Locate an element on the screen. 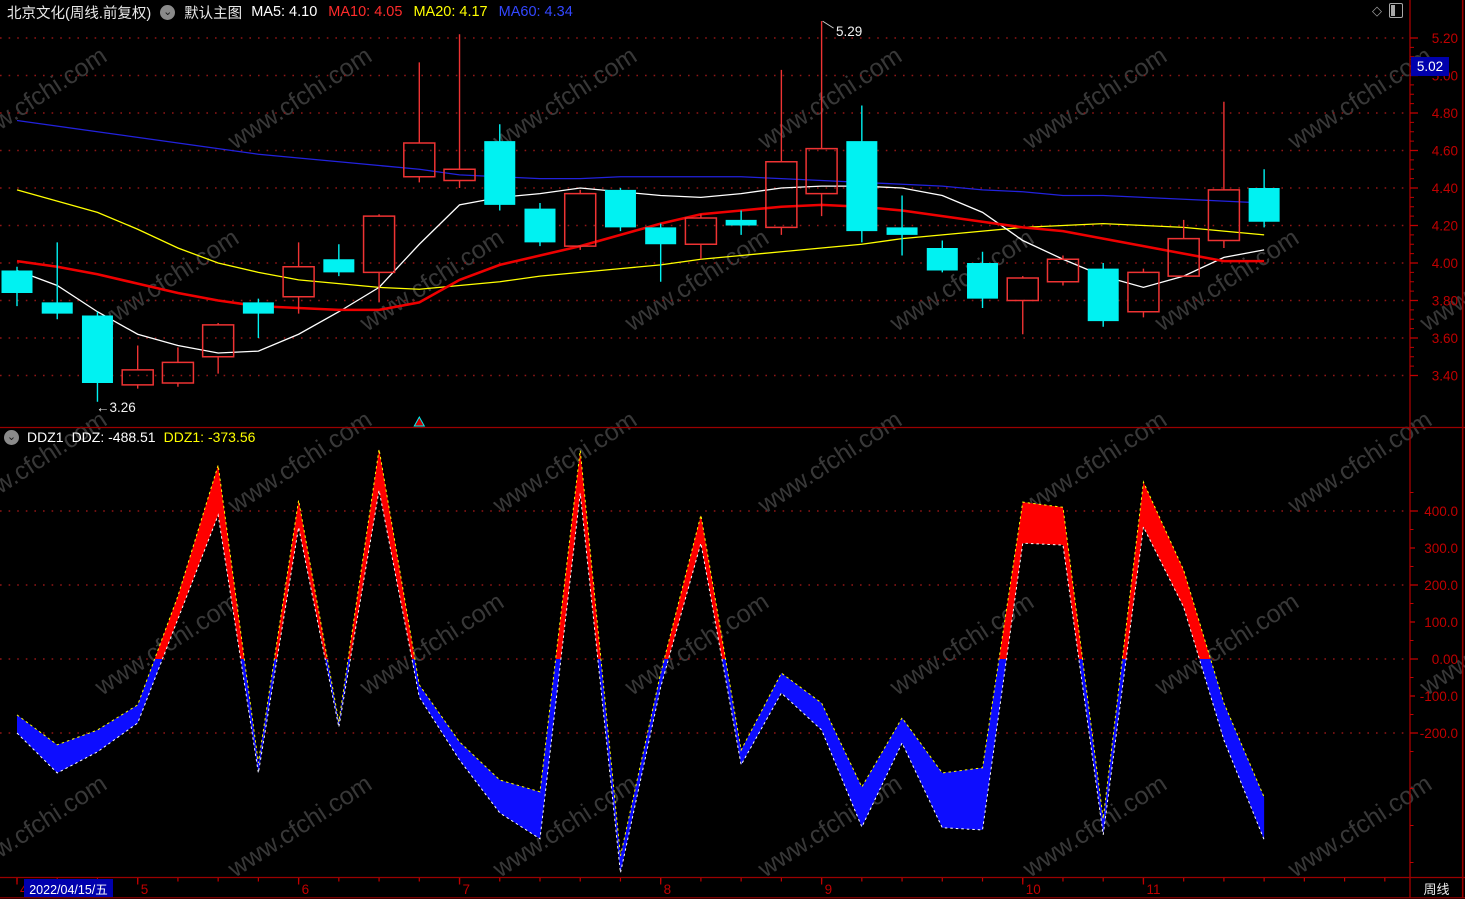 This screenshot has height=899, width=1465. month-label-8: 8 is located at coordinates (668, 889).